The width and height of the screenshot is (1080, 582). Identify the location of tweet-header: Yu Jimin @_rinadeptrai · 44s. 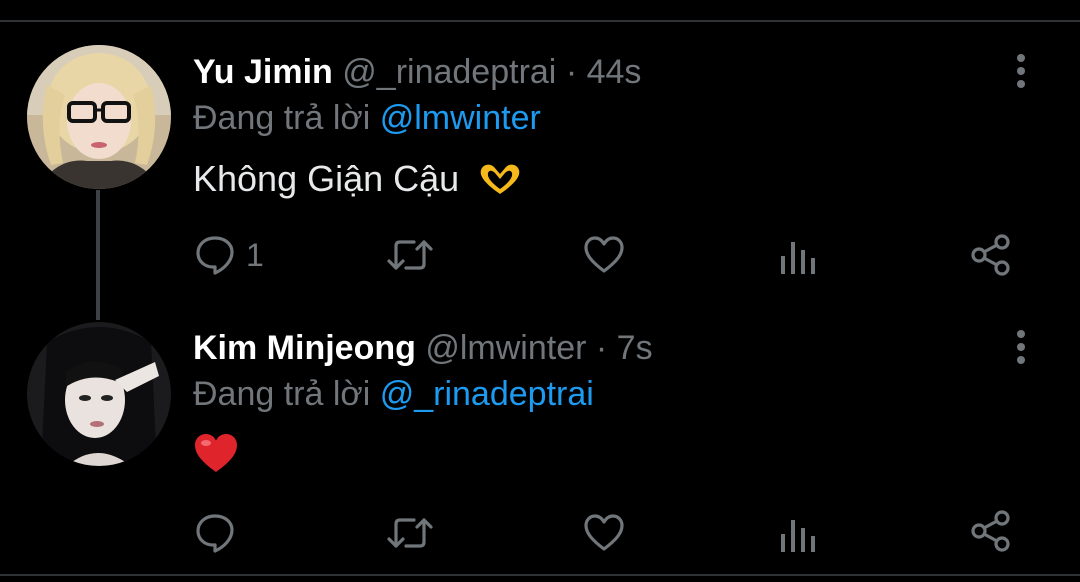
(417, 72).